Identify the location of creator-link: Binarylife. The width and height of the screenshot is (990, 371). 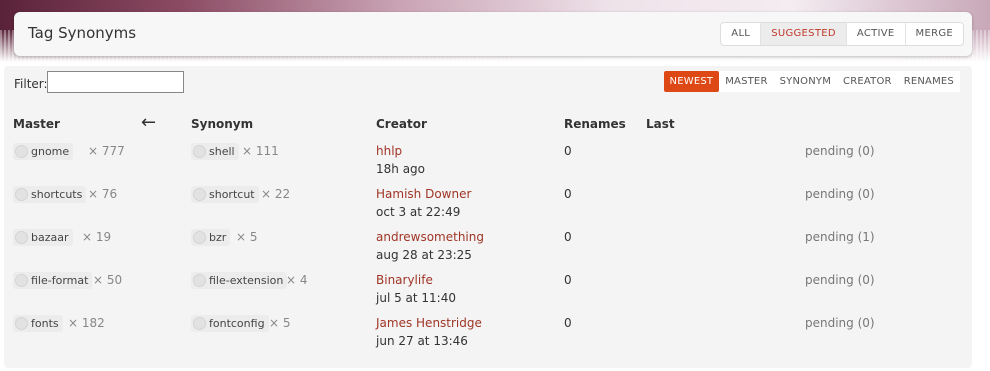
(404, 280).